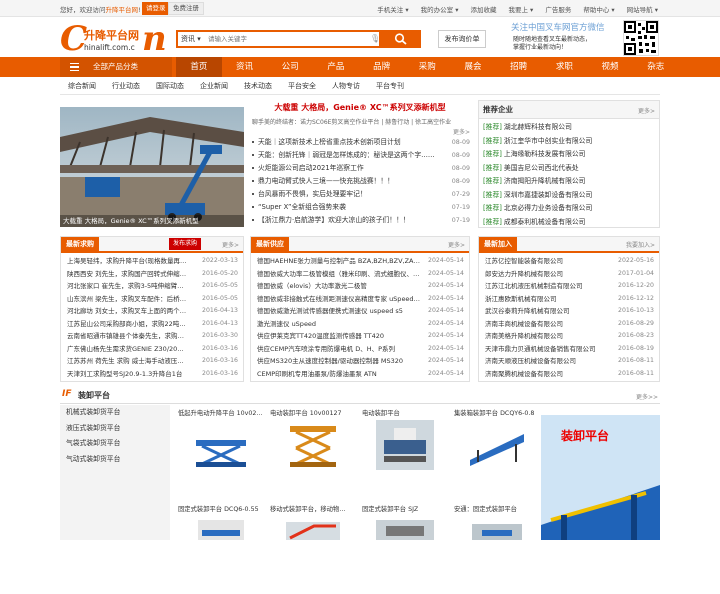 The width and height of the screenshot is (720, 594). Describe the element at coordinates (569, 155) in the screenshot. I see `list-item: [推荐] 上海缘勒科技发展有限公司` at that location.